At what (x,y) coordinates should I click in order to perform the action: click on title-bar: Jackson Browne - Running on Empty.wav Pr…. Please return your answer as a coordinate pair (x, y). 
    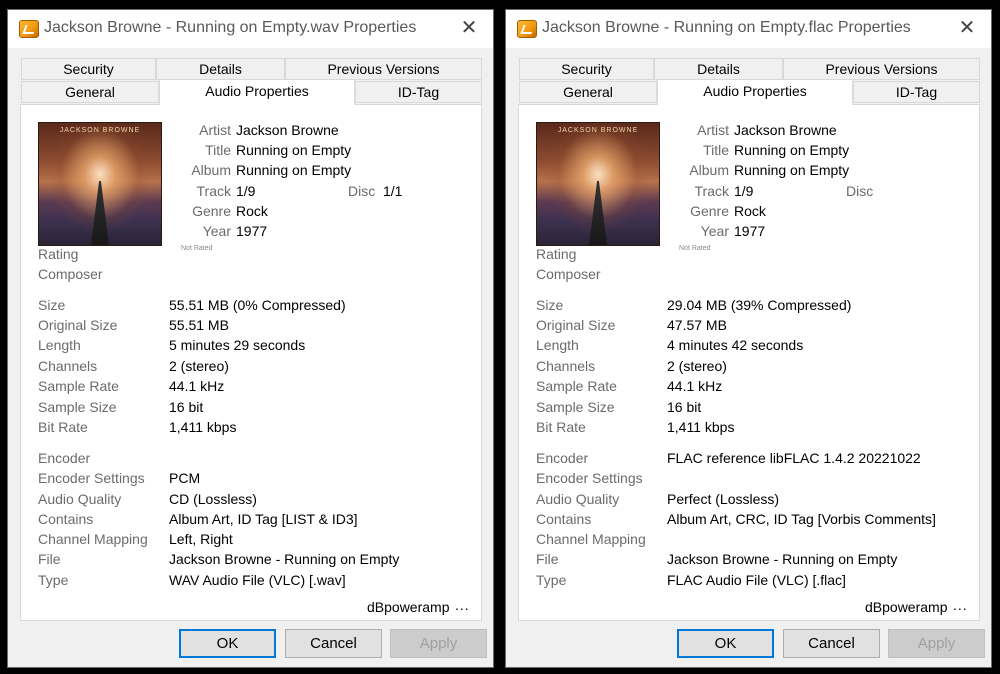
    Looking at the image, I should click on (250, 29).